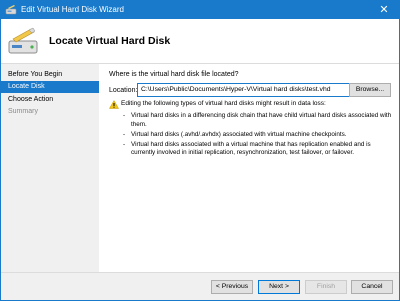 This screenshot has height=301, width=400. What do you see at coordinates (50, 75) in the screenshot?
I see `nav-item-before-you-begin: Before You Begin` at bounding box center [50, 75].